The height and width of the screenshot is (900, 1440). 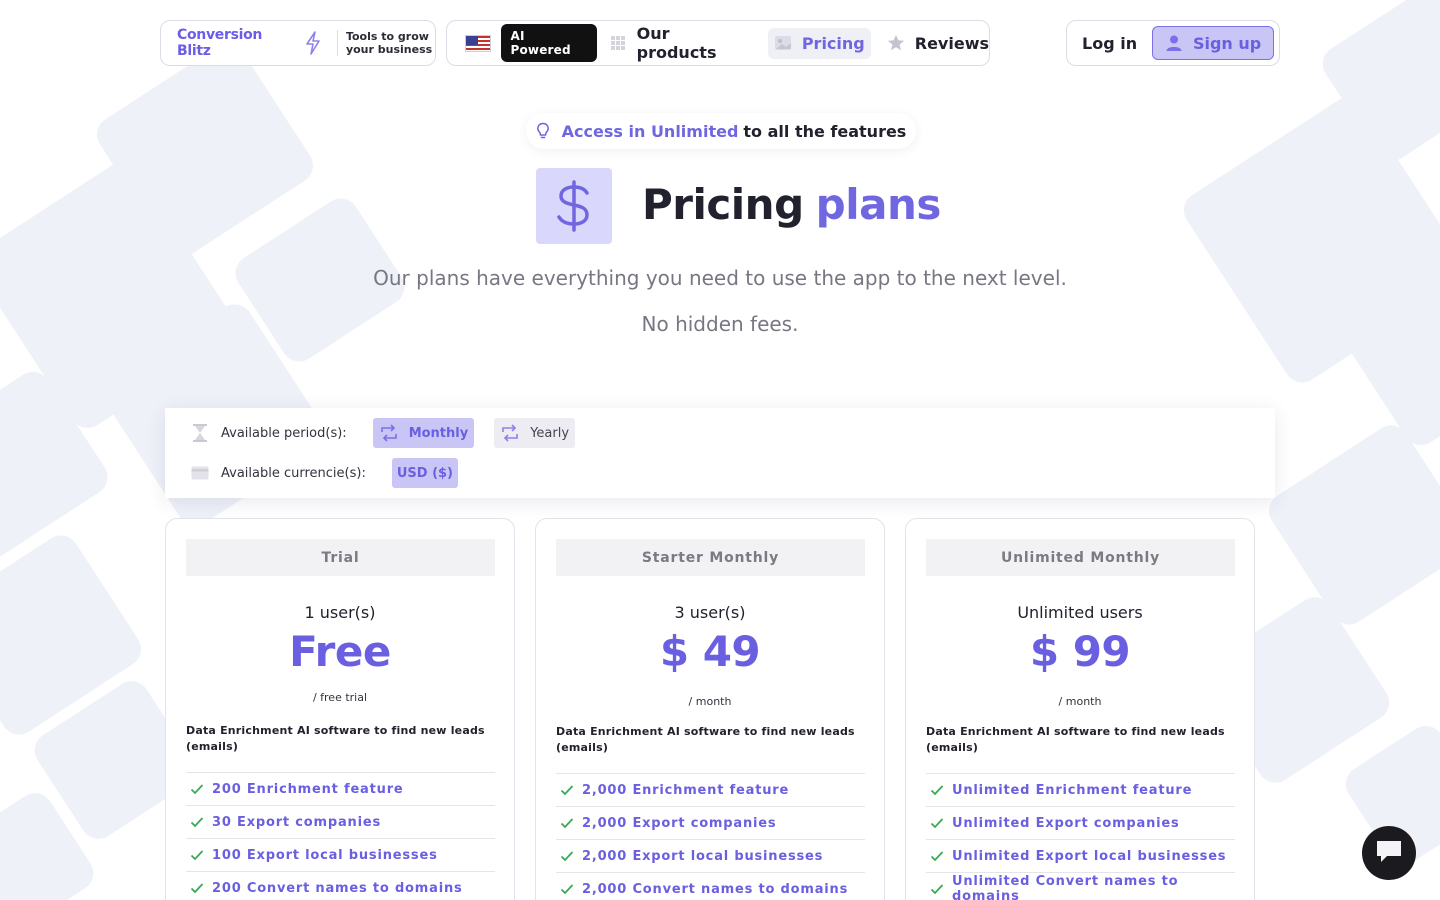 I want to click on signup-button: Sign up, so click(x=1213, y=43).